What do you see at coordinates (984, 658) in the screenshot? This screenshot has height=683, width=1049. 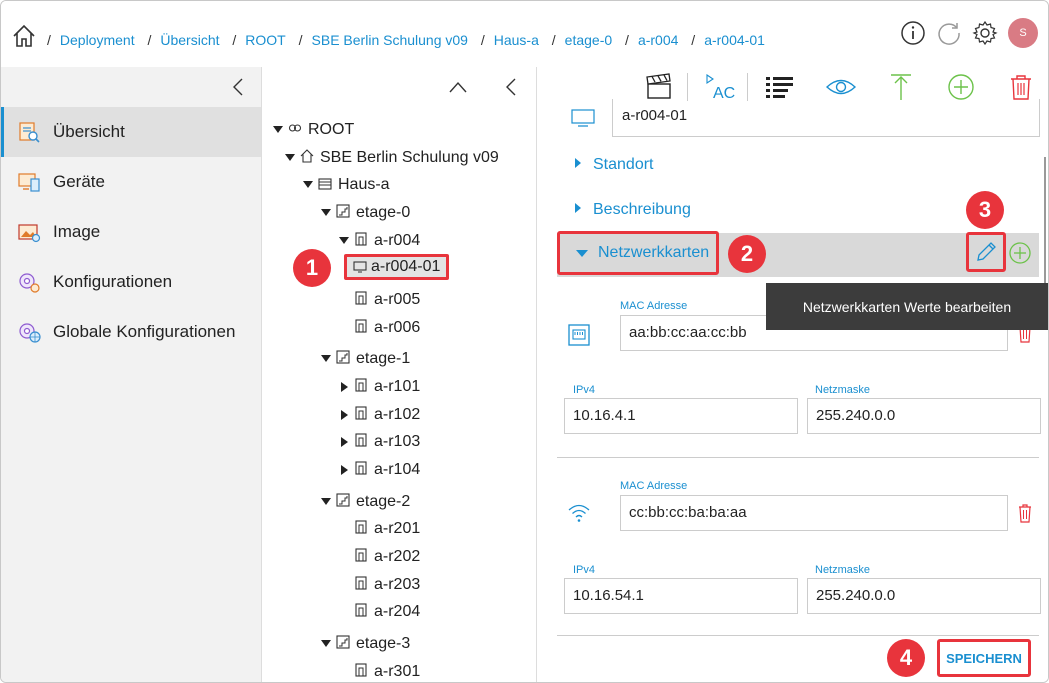 I see `save-button: SPEICHERN` at bounding box center [984, 658].